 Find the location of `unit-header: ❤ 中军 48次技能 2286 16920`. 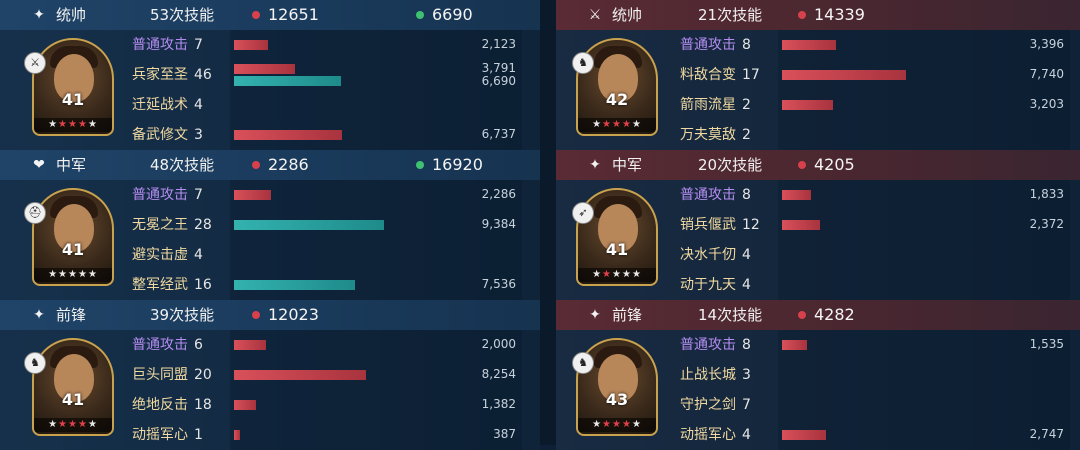

unit-header: ❤ 中军 48次技能 2286 16920 is located at coordinates (270, 165).